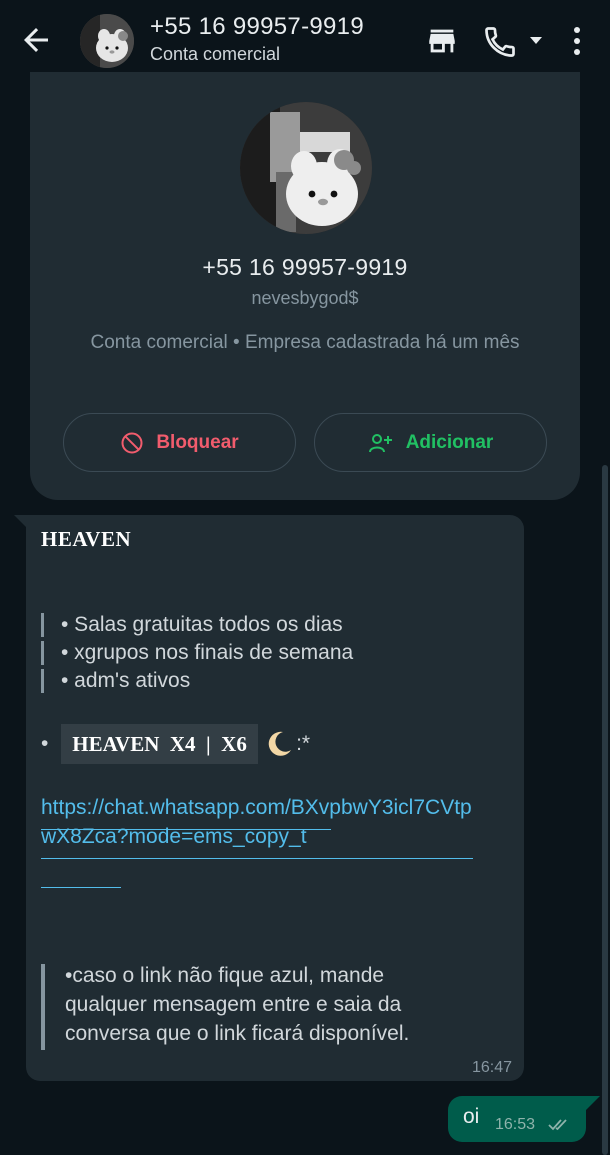  Describe the element at coordinates (605, 810) in the screenshot. I see `scrollbar` at that location.